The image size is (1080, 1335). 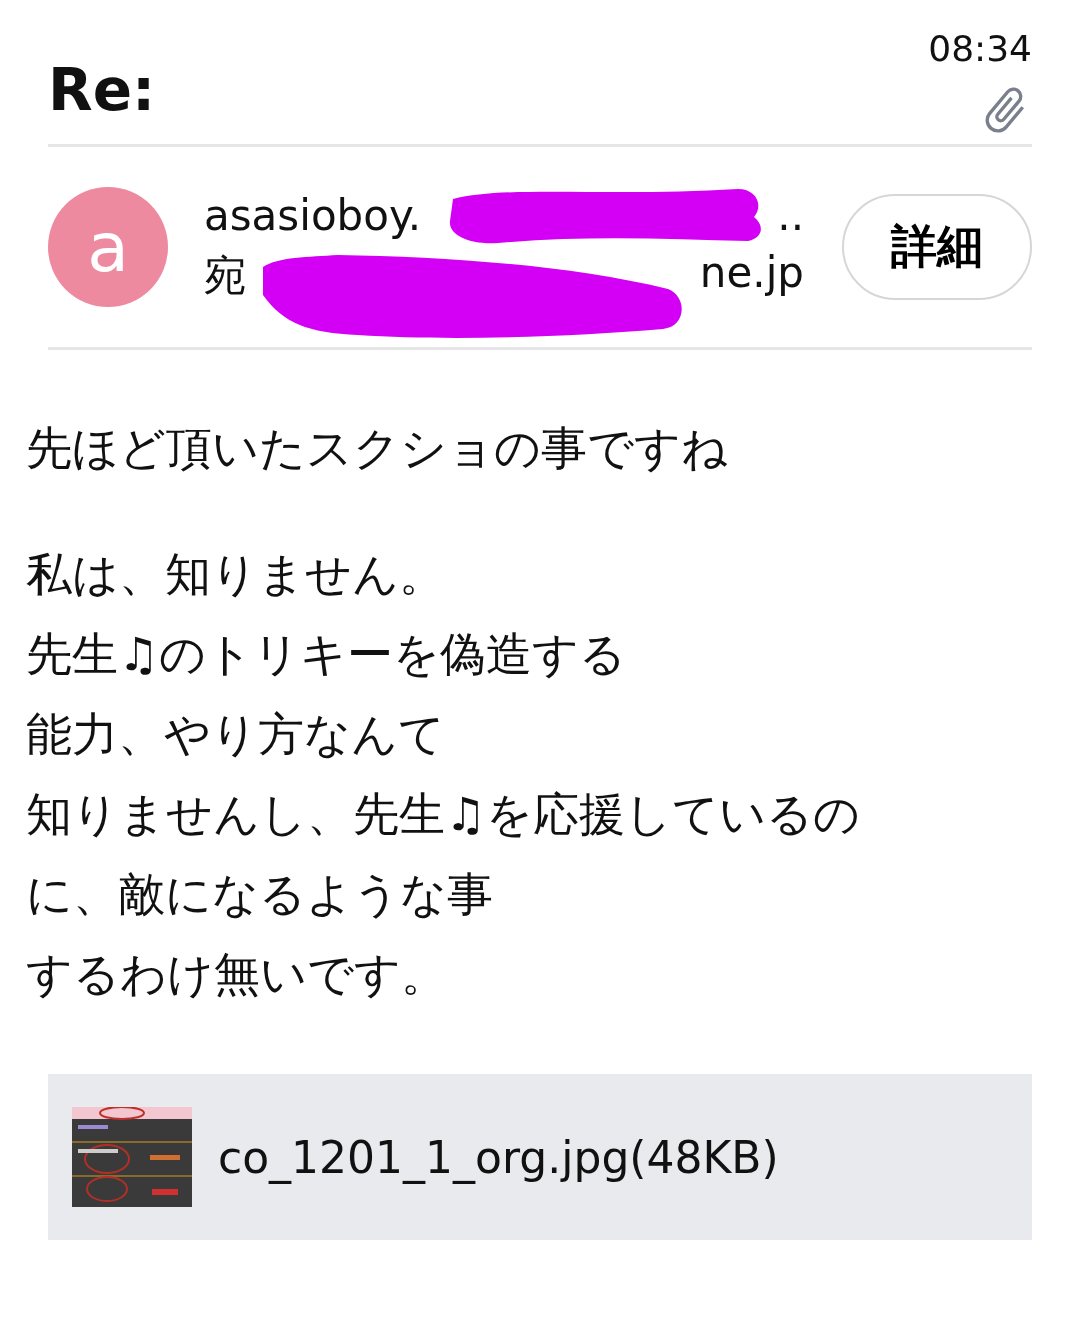 What do you see at coordinates (260, 894) in the screenshot?
I see `message-line: に、敵になるような事` at bounding box center [260, 894].